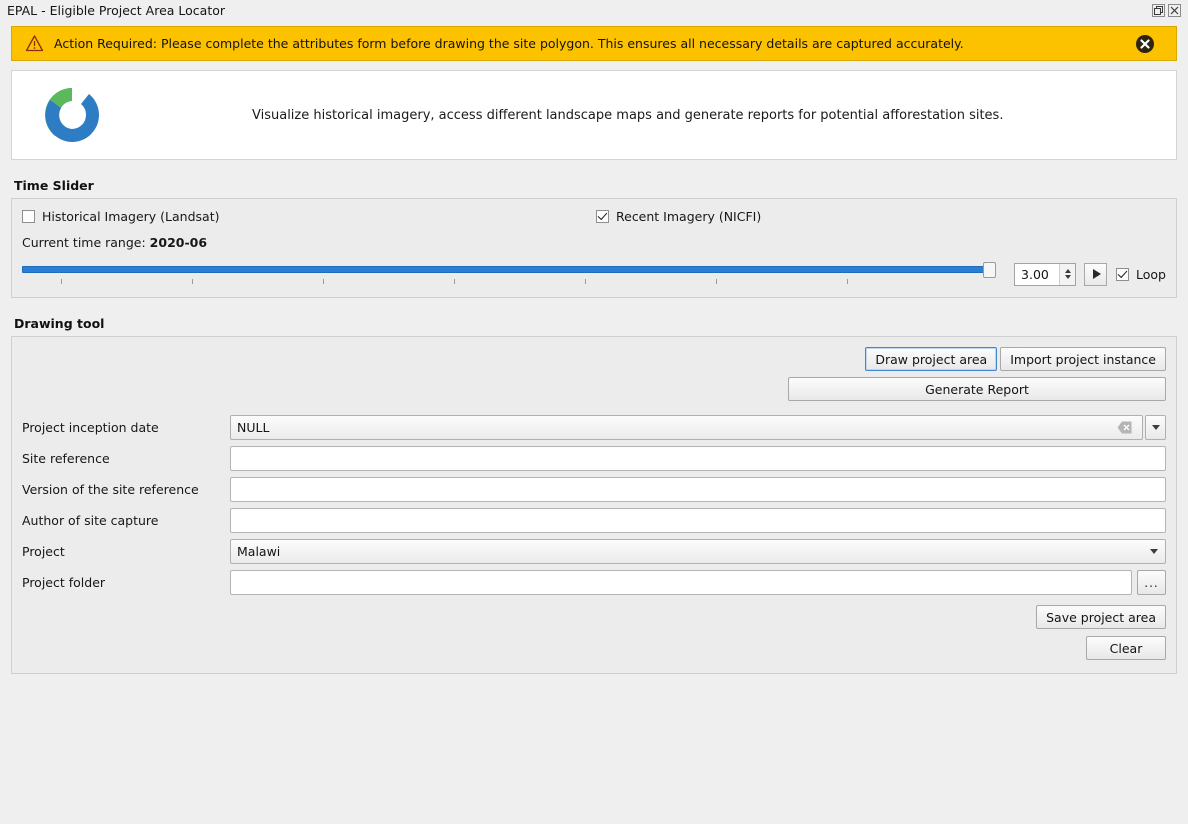 This screenshot has width=1188, height=824. I want to click on form-row-site-reference: Site reference, so click(594, 458).